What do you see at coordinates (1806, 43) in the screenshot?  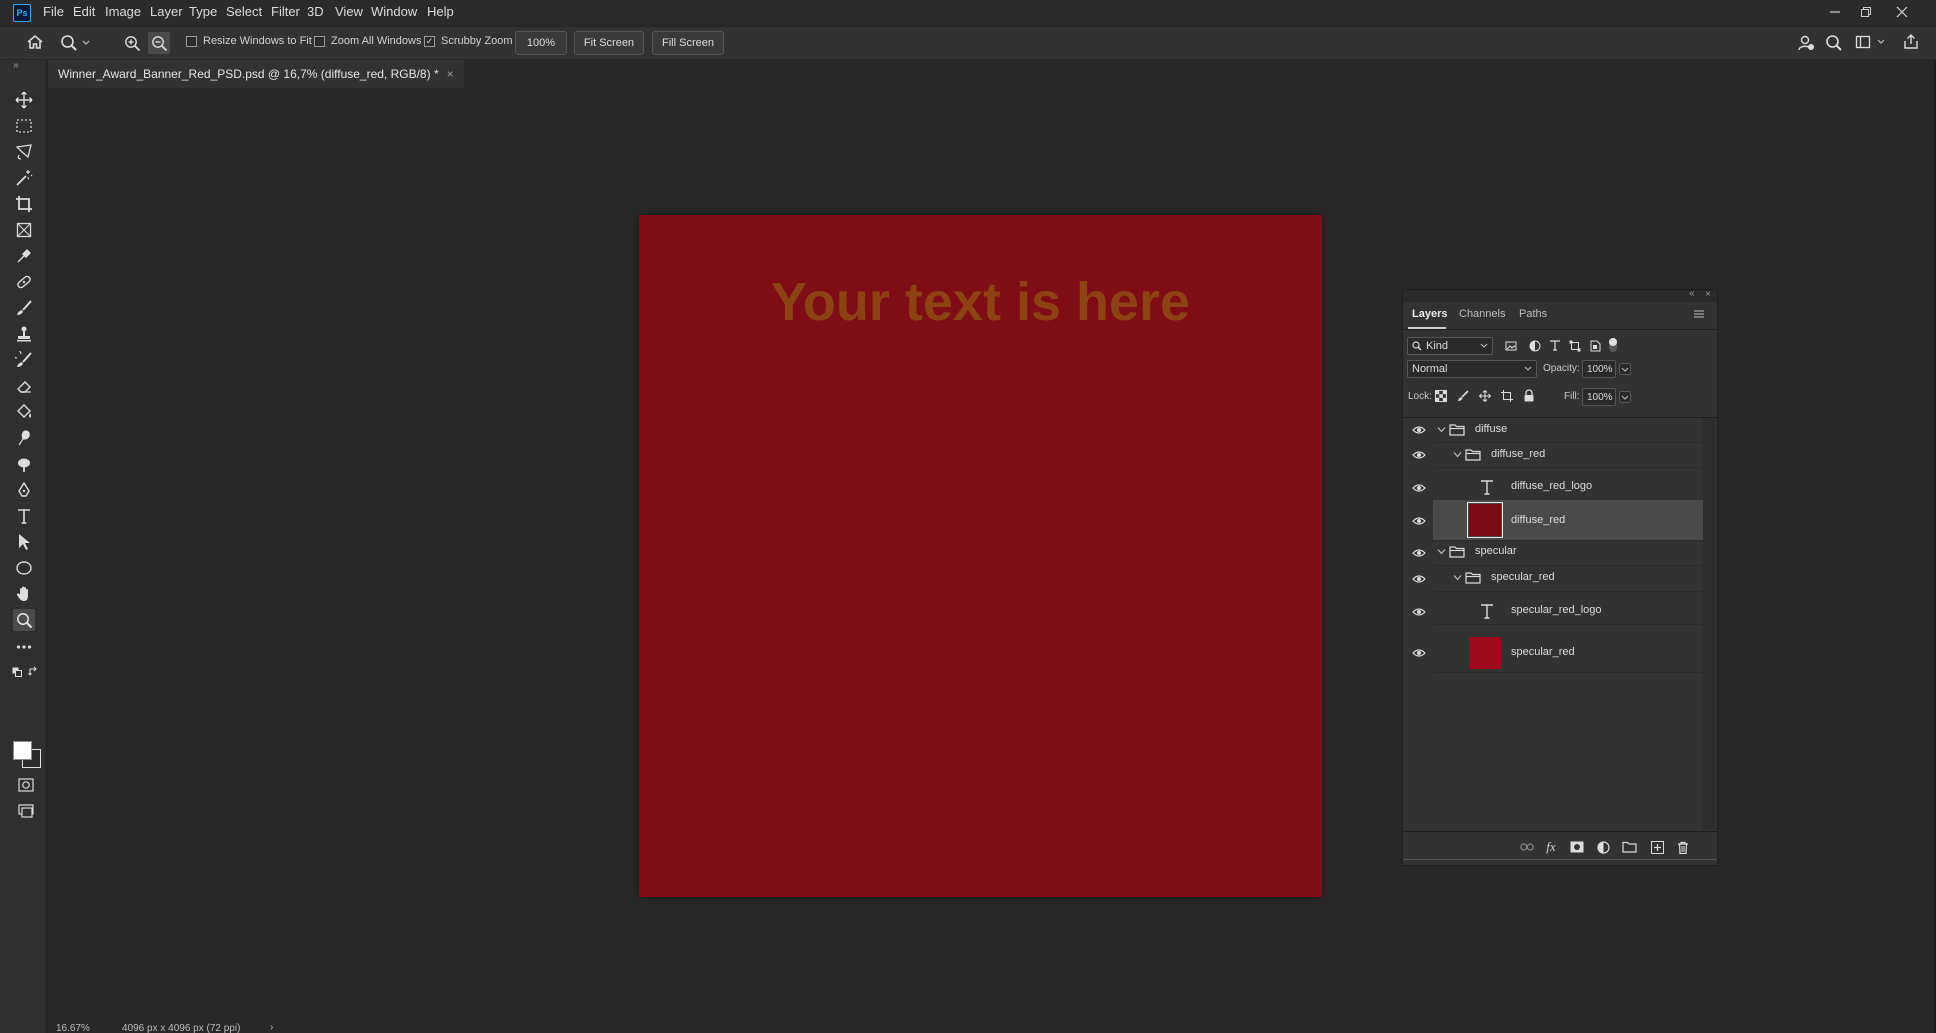 I see `share-user-icon` at bounding box center [1806, 43].